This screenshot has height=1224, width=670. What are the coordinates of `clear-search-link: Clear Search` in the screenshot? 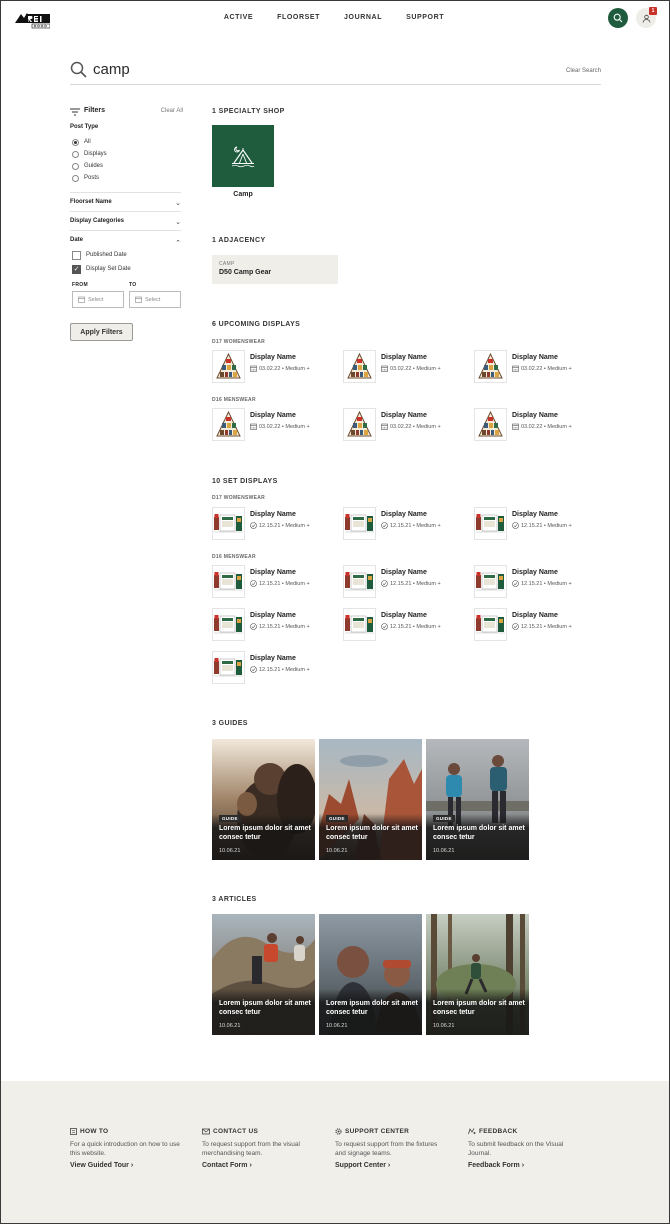 It's located at (583, 71).